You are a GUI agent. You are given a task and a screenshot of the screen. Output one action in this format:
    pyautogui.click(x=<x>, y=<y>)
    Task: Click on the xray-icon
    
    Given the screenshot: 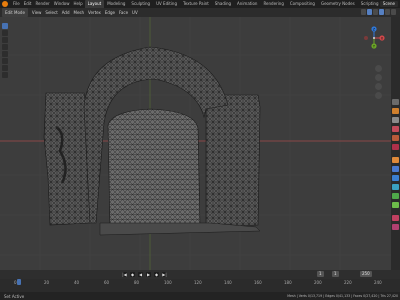 What is the action you would take?
    pyautogui.click(x=369, y=12)
    